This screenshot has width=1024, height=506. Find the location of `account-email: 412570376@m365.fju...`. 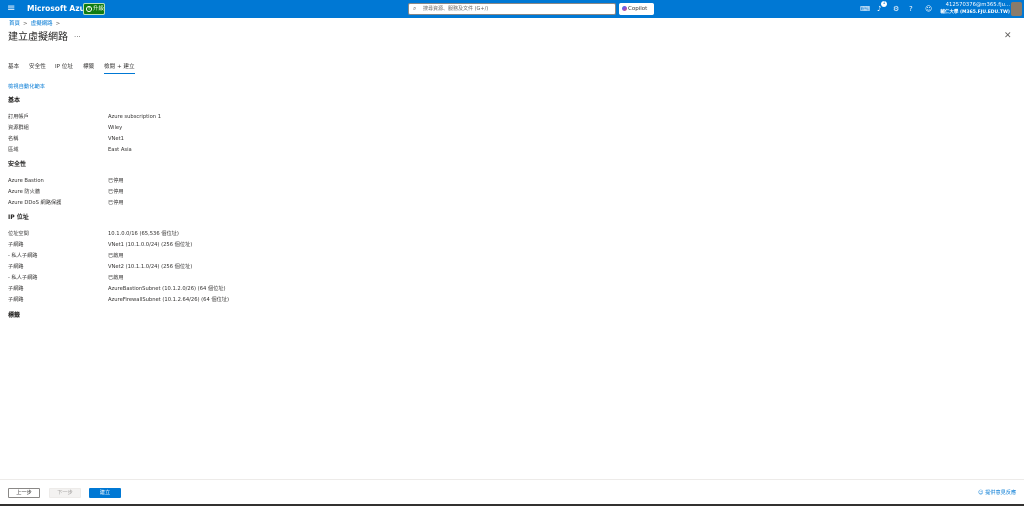

account-email: 412570376@m365.fju... is located at coordinates (977, 5).